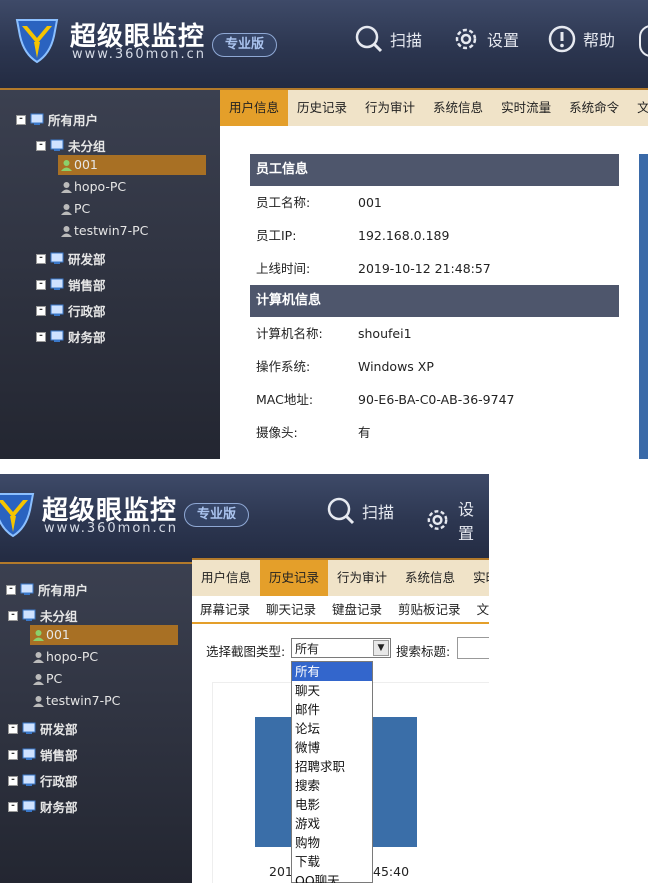  I want to click on chevron-down-icon: ▼, so click(381, 648).